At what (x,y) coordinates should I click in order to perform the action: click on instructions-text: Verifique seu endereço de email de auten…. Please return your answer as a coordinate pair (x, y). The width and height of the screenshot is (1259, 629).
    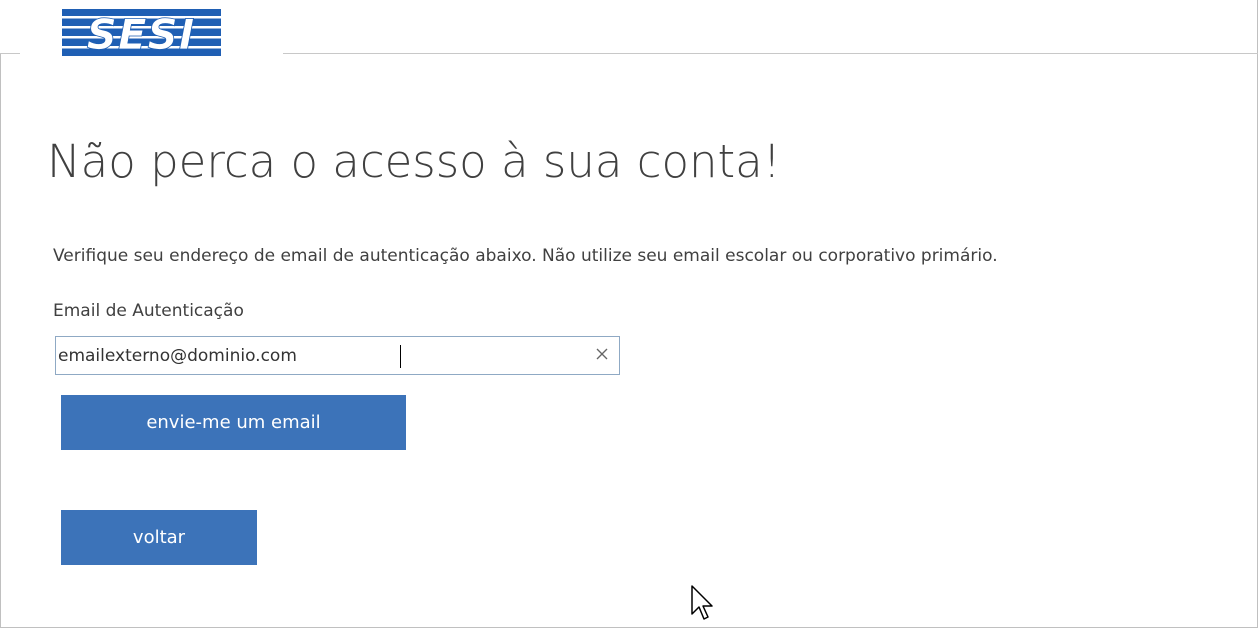
    Looking at the image, I should click on (525, 256).